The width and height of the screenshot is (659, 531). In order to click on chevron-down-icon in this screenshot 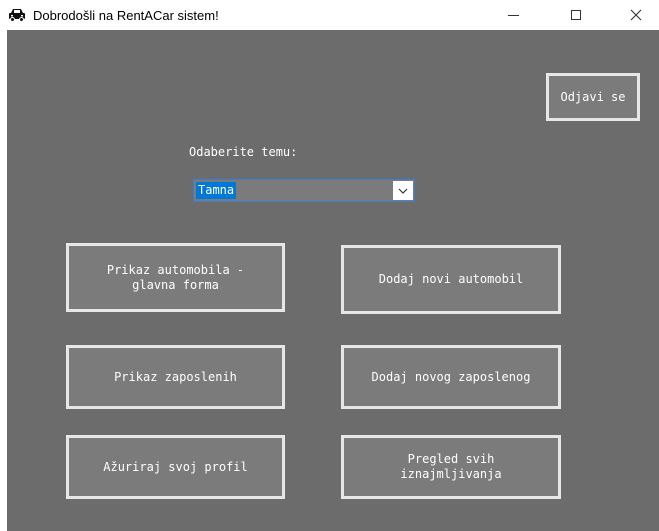, I will do `click(403, 190)`.